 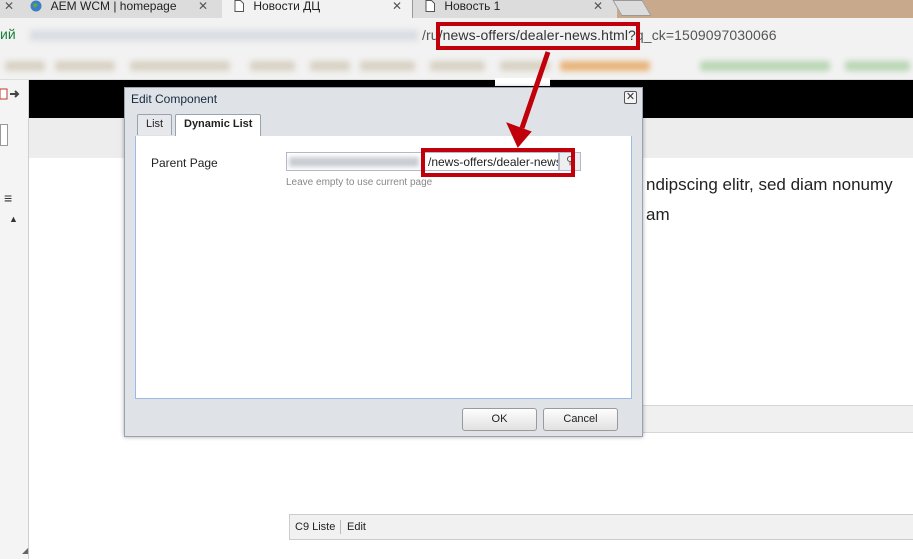 I want to click on component-editbar: C9 Liste Edit, so click(x=601, y=527).